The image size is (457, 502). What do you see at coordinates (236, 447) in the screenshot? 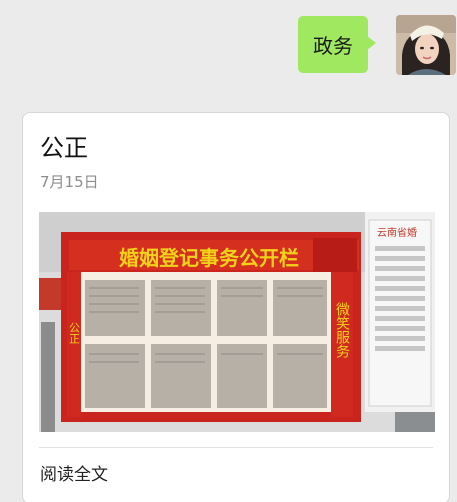
I see `card-divider` at bounding box center [236, 447].